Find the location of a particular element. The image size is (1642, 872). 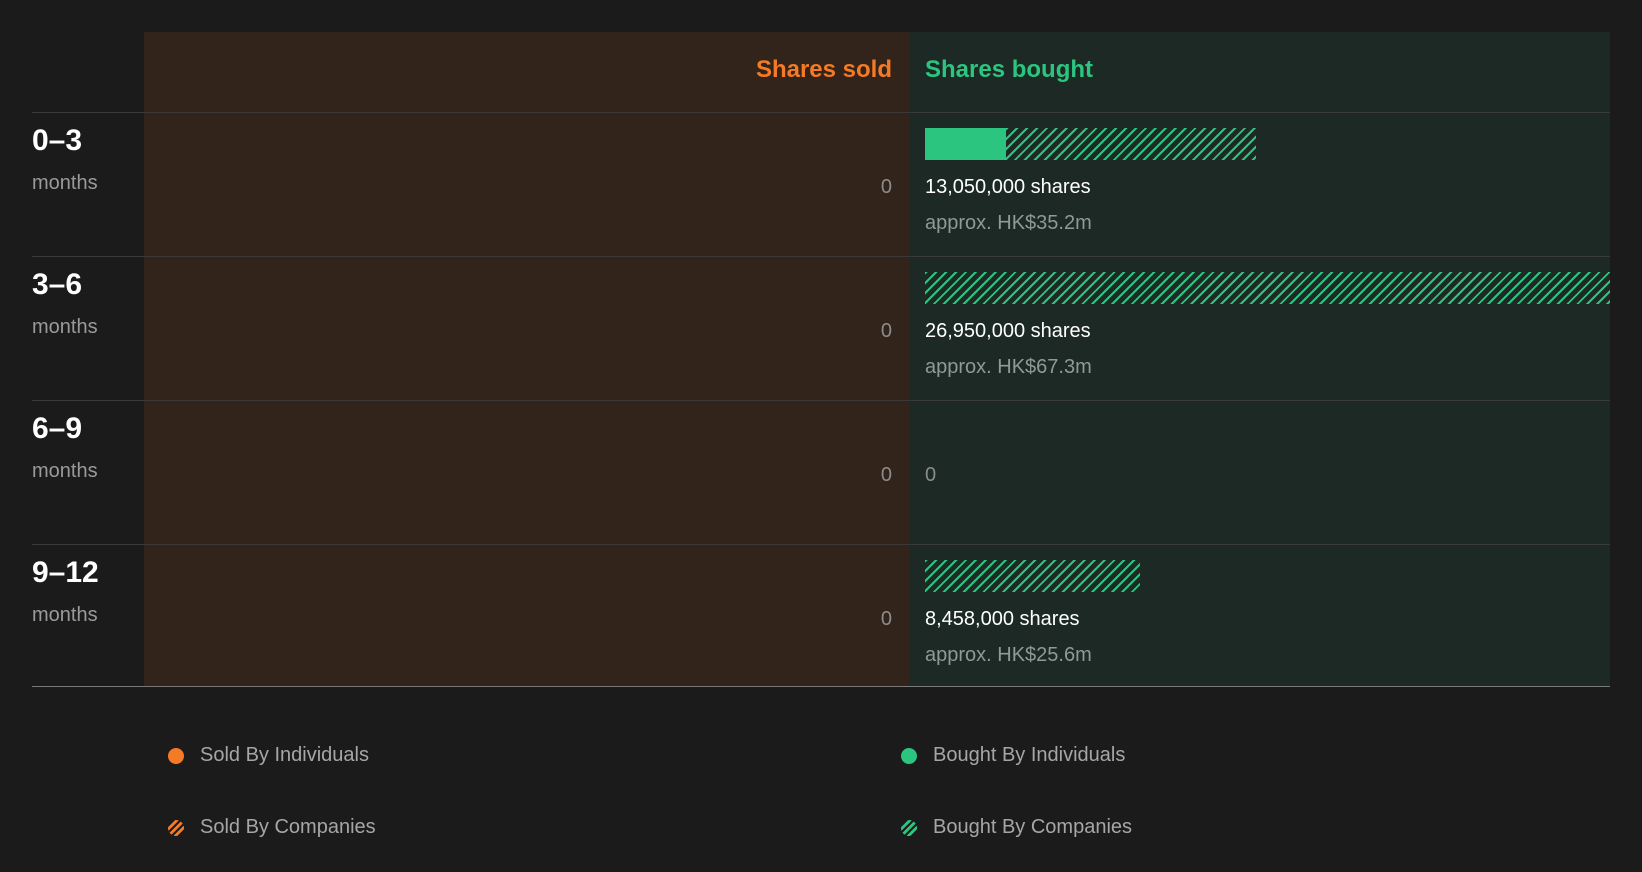

legend-label: Sold By Companies is located at coordinates (288, 827).